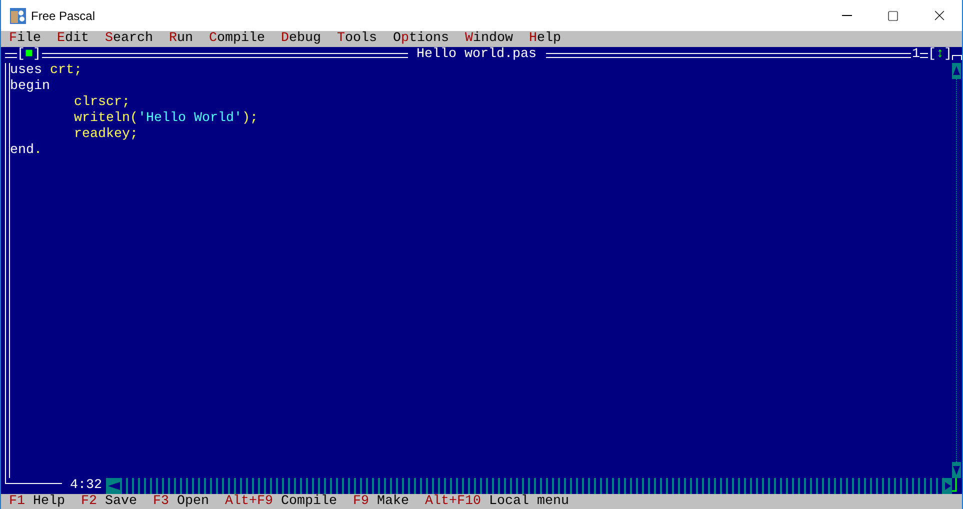 Image resolution: width=963 pixels, height=509 pixels. I want to click on code-line: writeln('Hello World');, so click(165, 119).